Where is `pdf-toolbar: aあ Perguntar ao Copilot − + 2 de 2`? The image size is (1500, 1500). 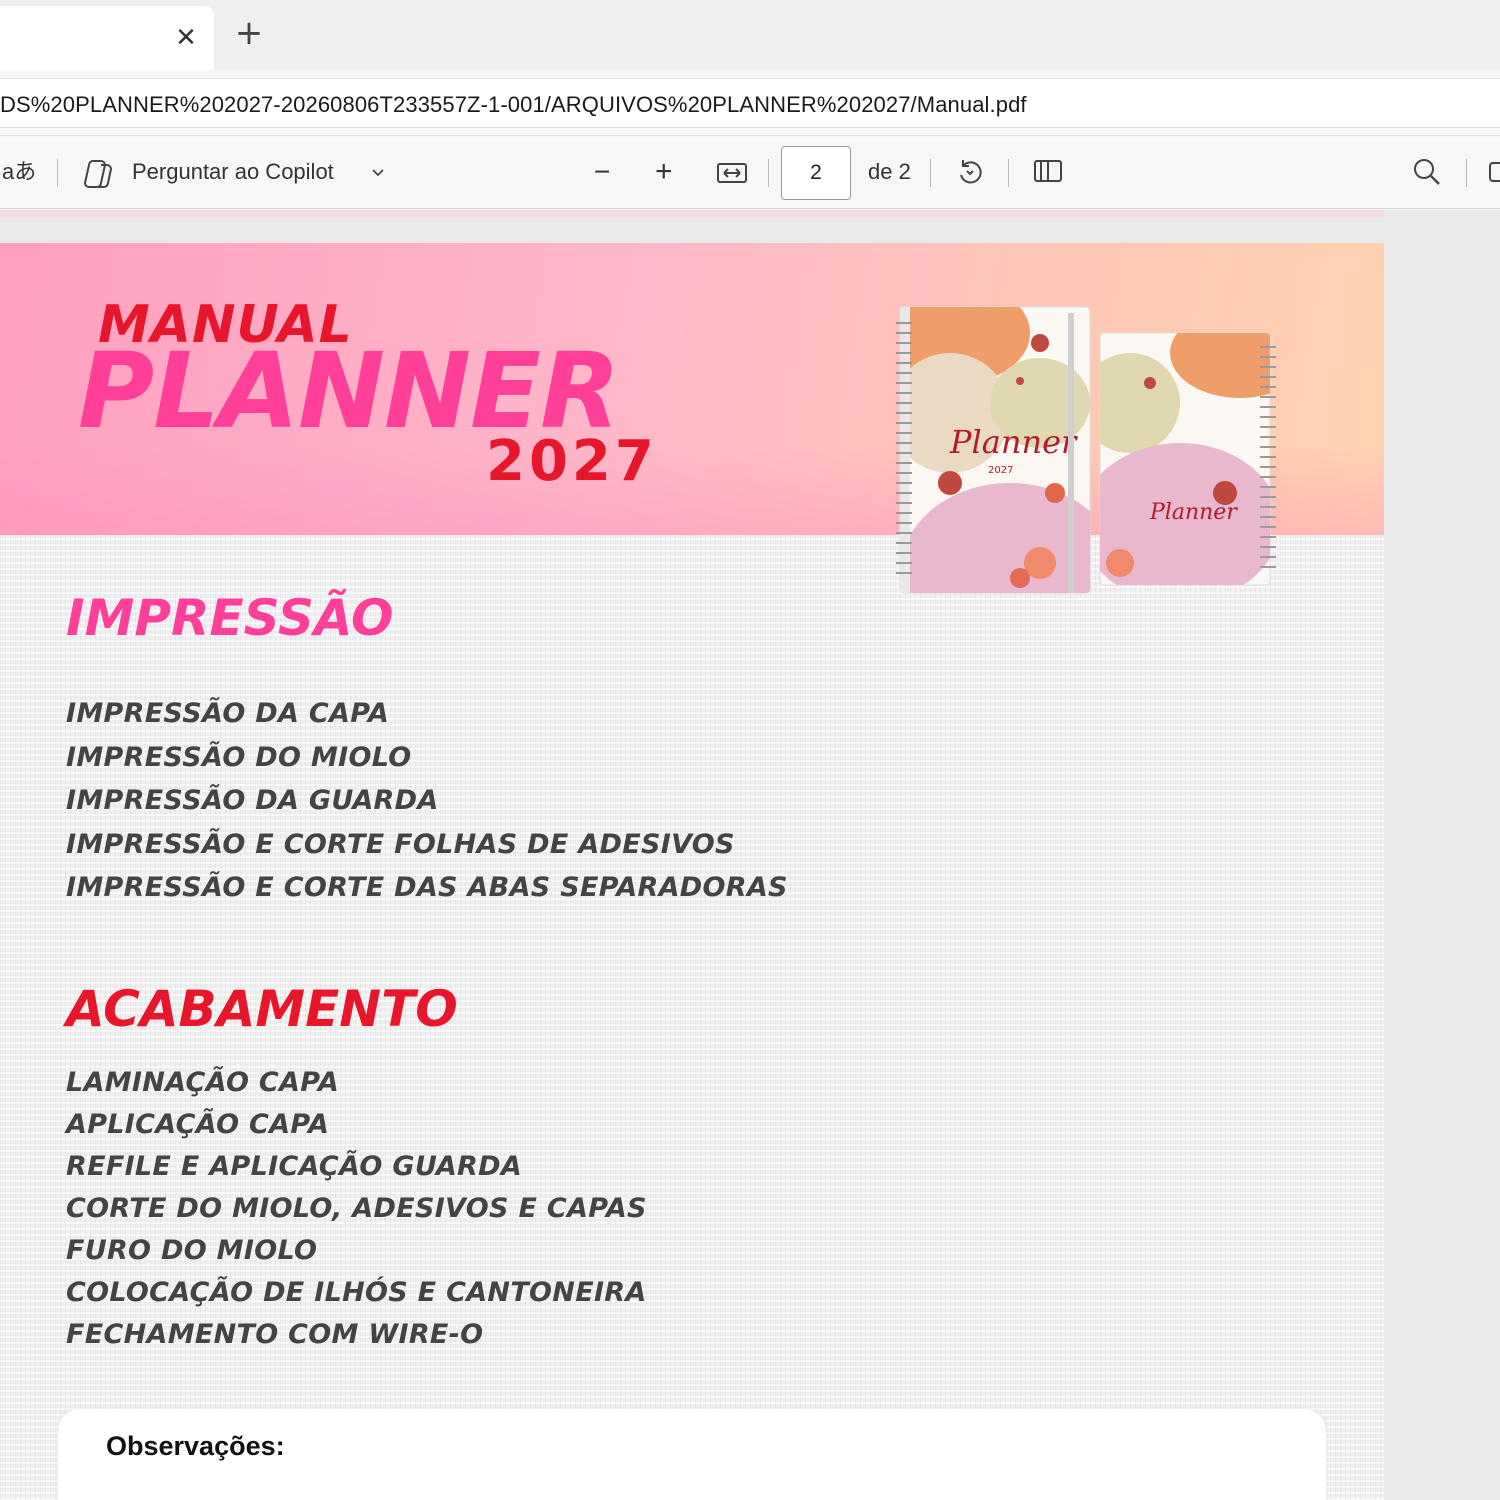
pdf-toolbar: aあ Perguntar ao Copilot − + 2 de 2 is located at coordinates (750, 173).